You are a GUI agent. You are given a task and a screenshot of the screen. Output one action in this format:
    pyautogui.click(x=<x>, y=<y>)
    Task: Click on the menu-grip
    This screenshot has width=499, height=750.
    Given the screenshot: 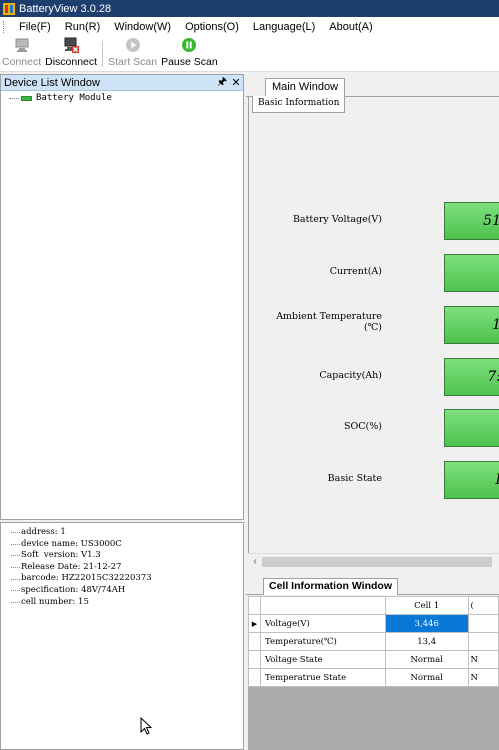 What is the action you would take?
    pyautogui.click(x=6, y=27)
    